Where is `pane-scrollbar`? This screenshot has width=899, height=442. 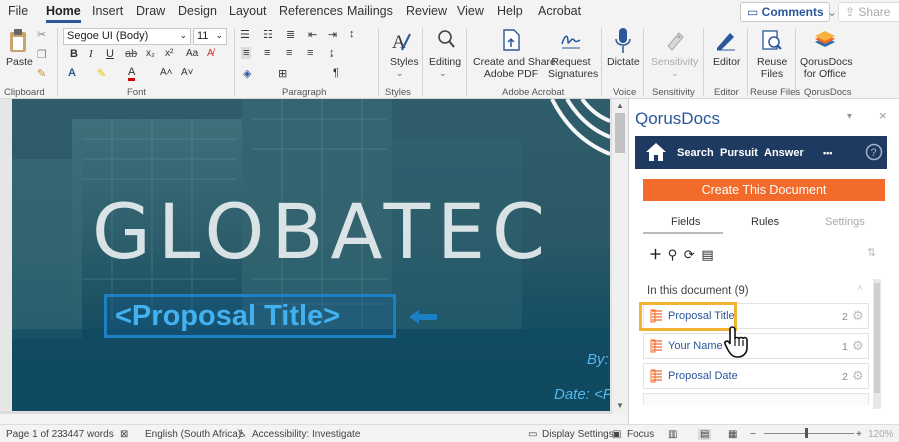
pane-scrollbar is located at coordinates (877, 344).